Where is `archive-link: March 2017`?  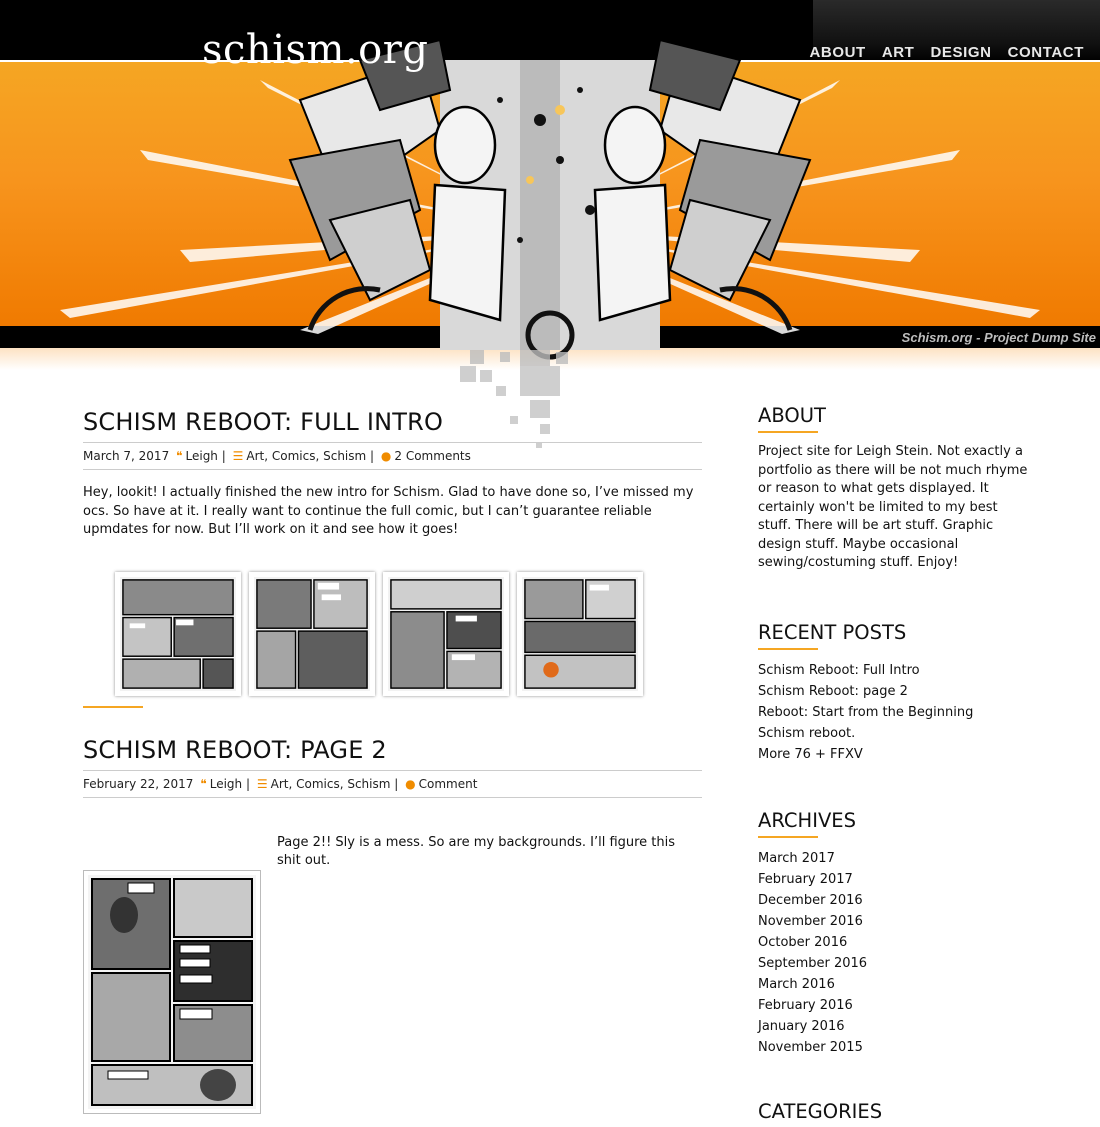
archive-link: March 2017 is located at coordinates (893, 858).